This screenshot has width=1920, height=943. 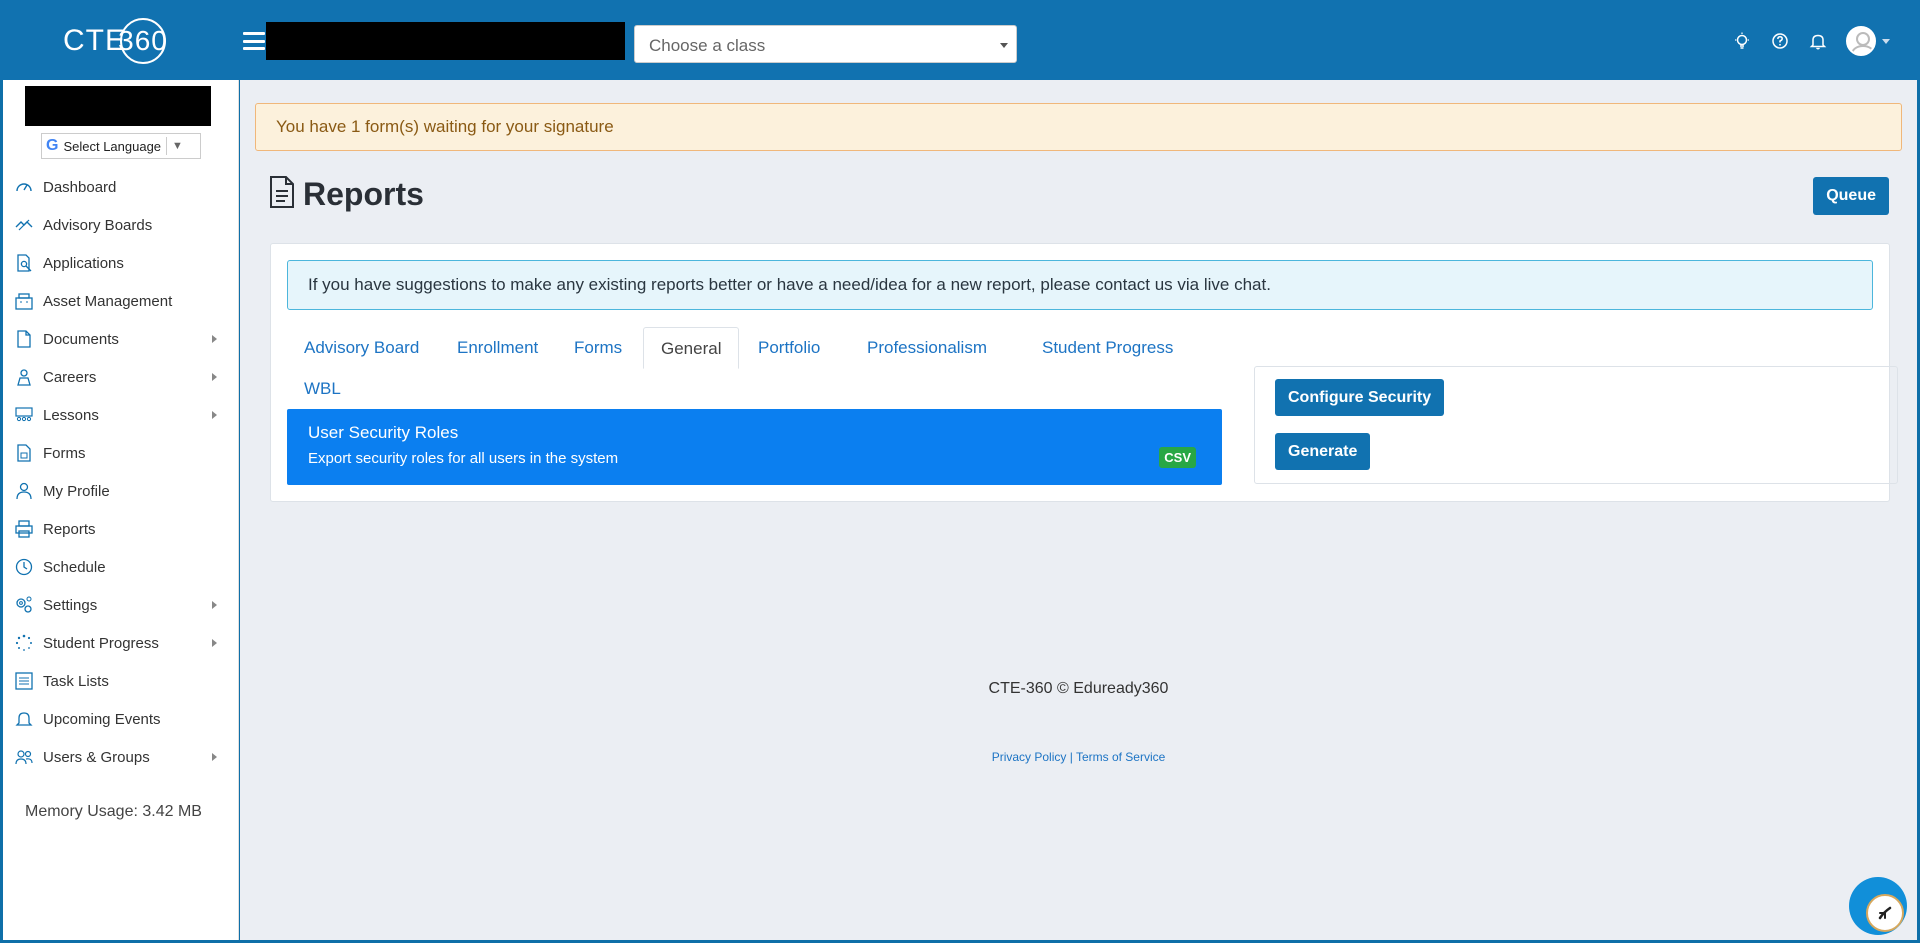 What do you see at coordinates (1742, 41) in the screenshot?
I see `lightbulb-icon` at bounding box center [1742, 41].